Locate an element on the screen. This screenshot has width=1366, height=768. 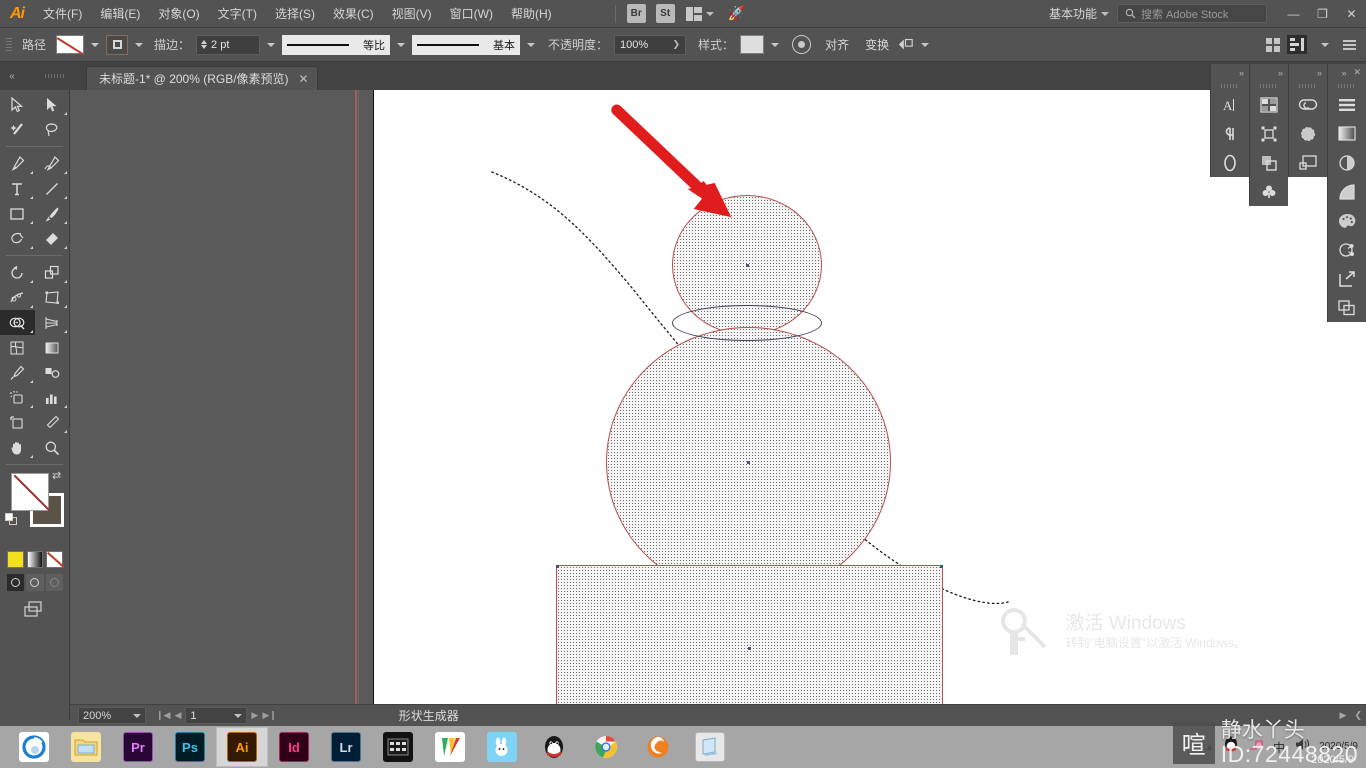
gradient-tool is located at coordinates (52, 347).